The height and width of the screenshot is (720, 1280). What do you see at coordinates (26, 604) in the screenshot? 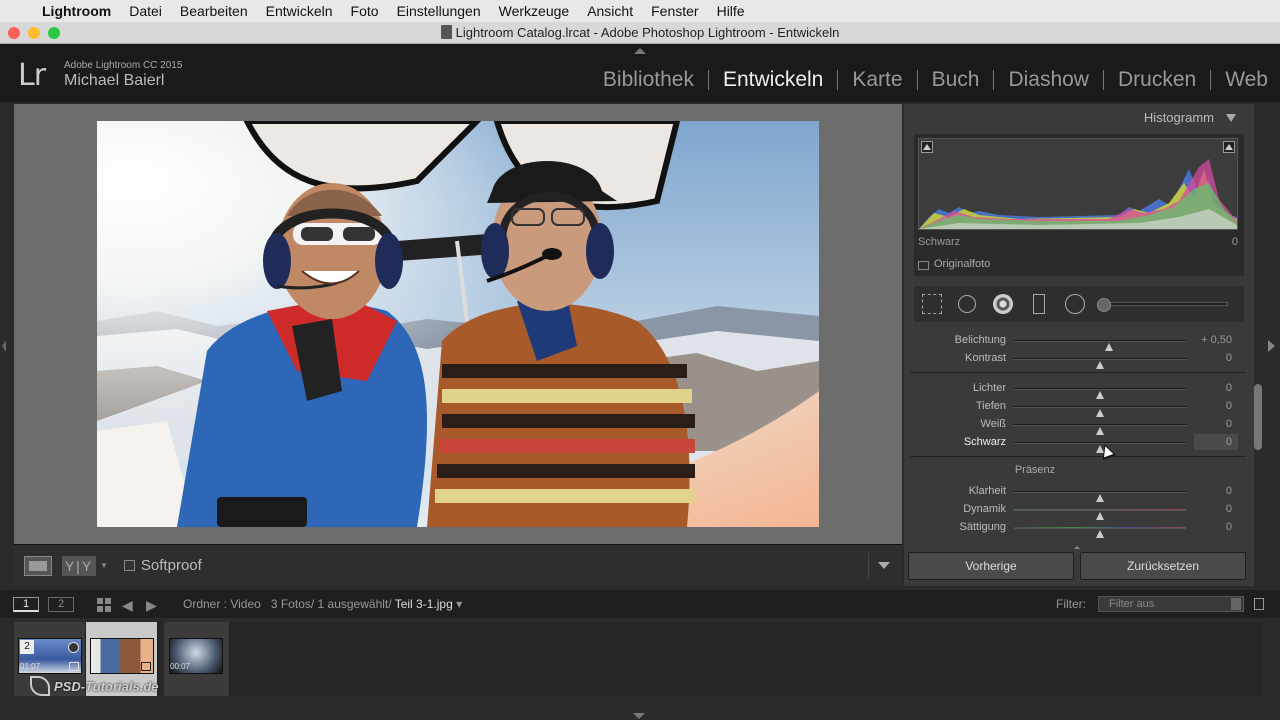
I see `primary-display-button: 1` at bounding box center [26, 604].